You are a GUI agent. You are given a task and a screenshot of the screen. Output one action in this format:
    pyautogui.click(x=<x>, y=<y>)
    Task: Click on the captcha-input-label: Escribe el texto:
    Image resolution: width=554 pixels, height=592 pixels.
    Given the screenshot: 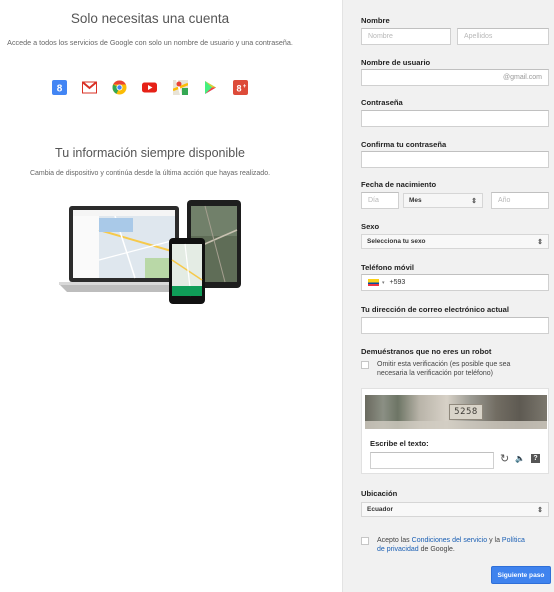 What is the action you would take?
    pyautogui.click(x=399, y=443)
    